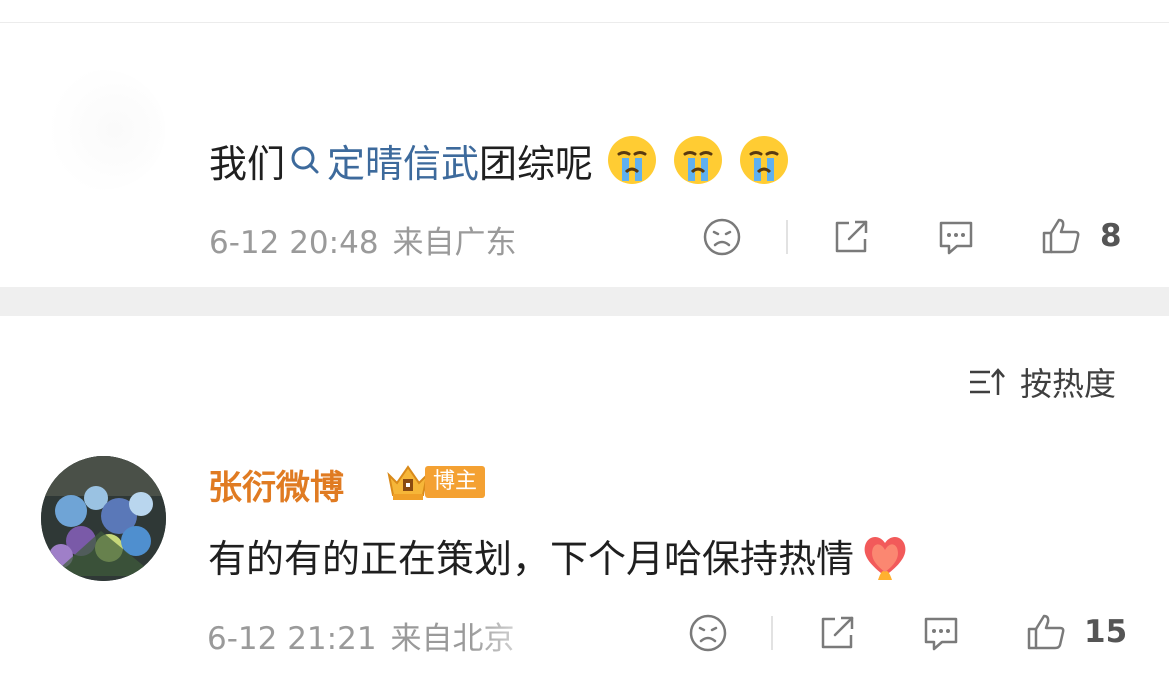 This screenshot has width=1169, height=679. I want to click on like-count: 8, so click(1111, 236).